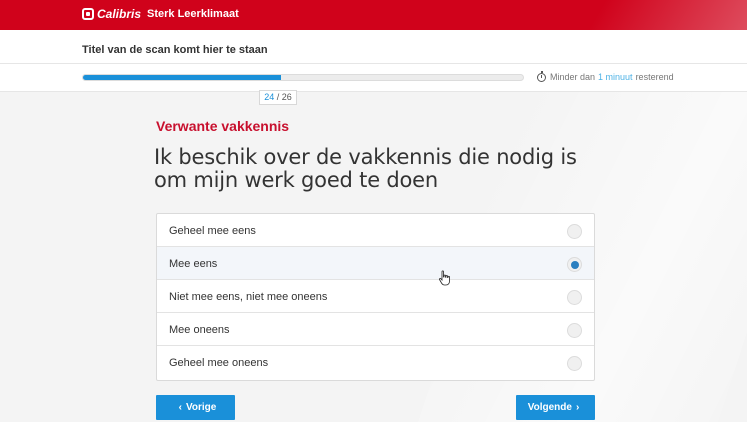 This screenshot has width=747, height=422. Describe the element at coordinates (193, 14) in the screenshot. I see `brand-subtitle: Sterk Leerklimaat` at that location.